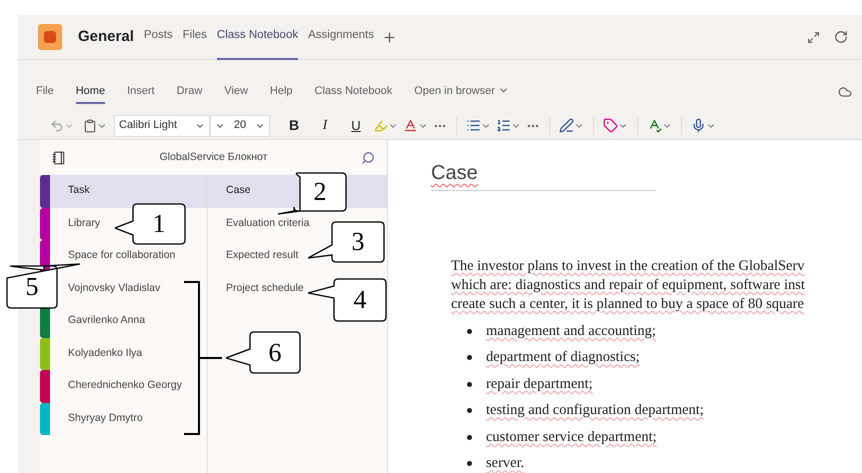 The height and width of the screenshot is (473, 862). Describe the element at coordinates (341, 37) in the screenshot. I see `channel-tab: Assignments` at that location.